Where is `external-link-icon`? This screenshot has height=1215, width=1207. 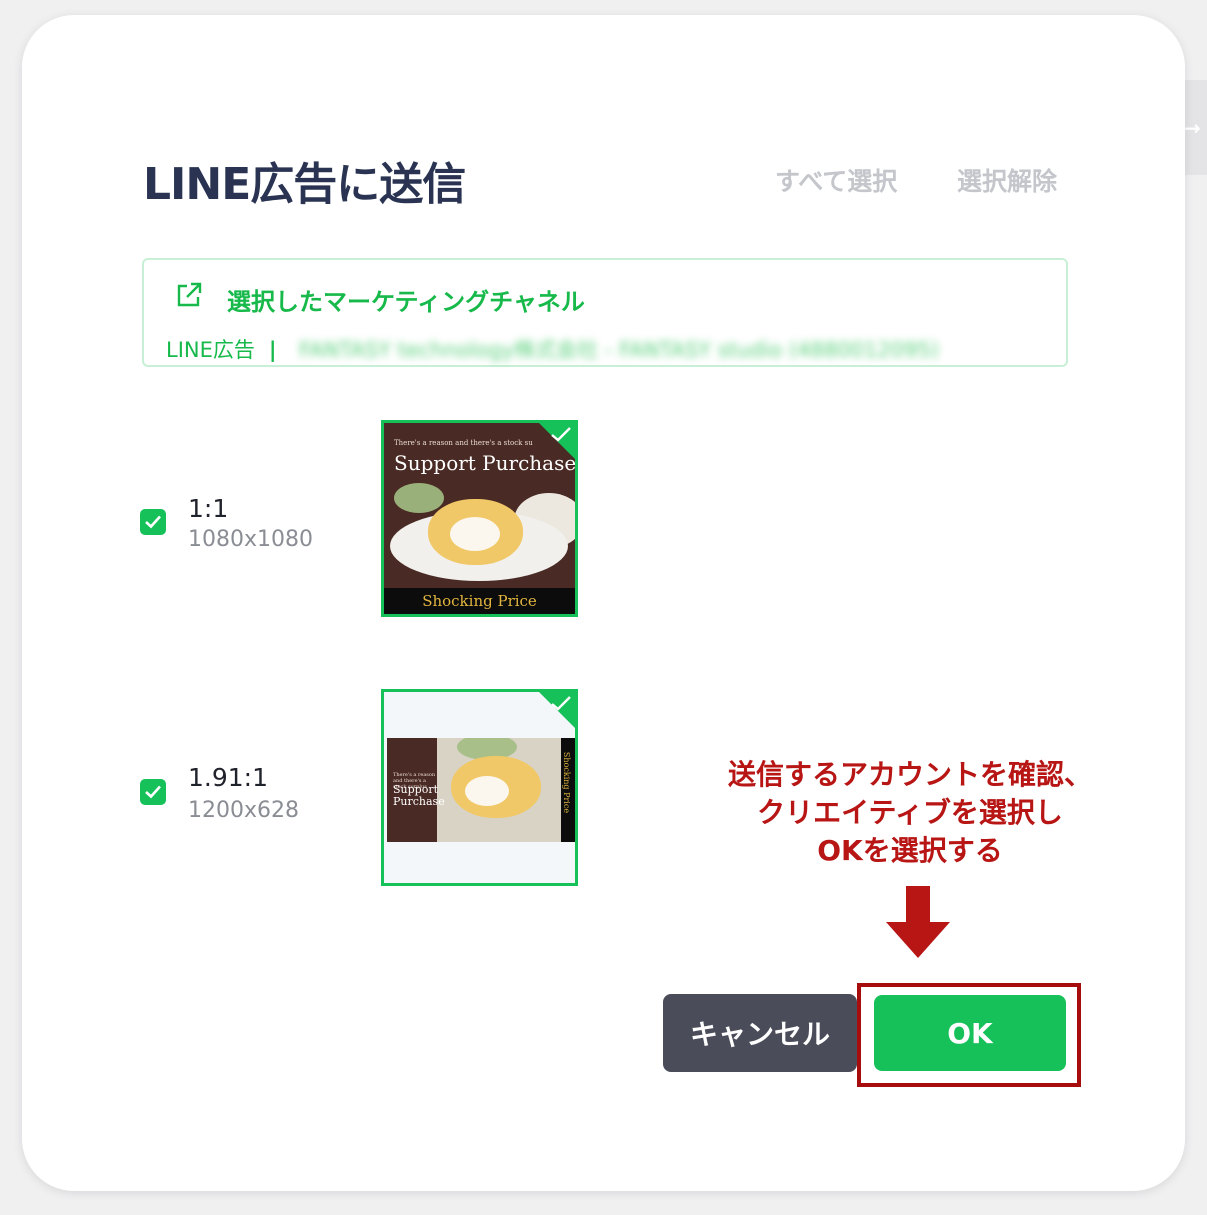 external-link-icon is located at coordinates (189, 295).